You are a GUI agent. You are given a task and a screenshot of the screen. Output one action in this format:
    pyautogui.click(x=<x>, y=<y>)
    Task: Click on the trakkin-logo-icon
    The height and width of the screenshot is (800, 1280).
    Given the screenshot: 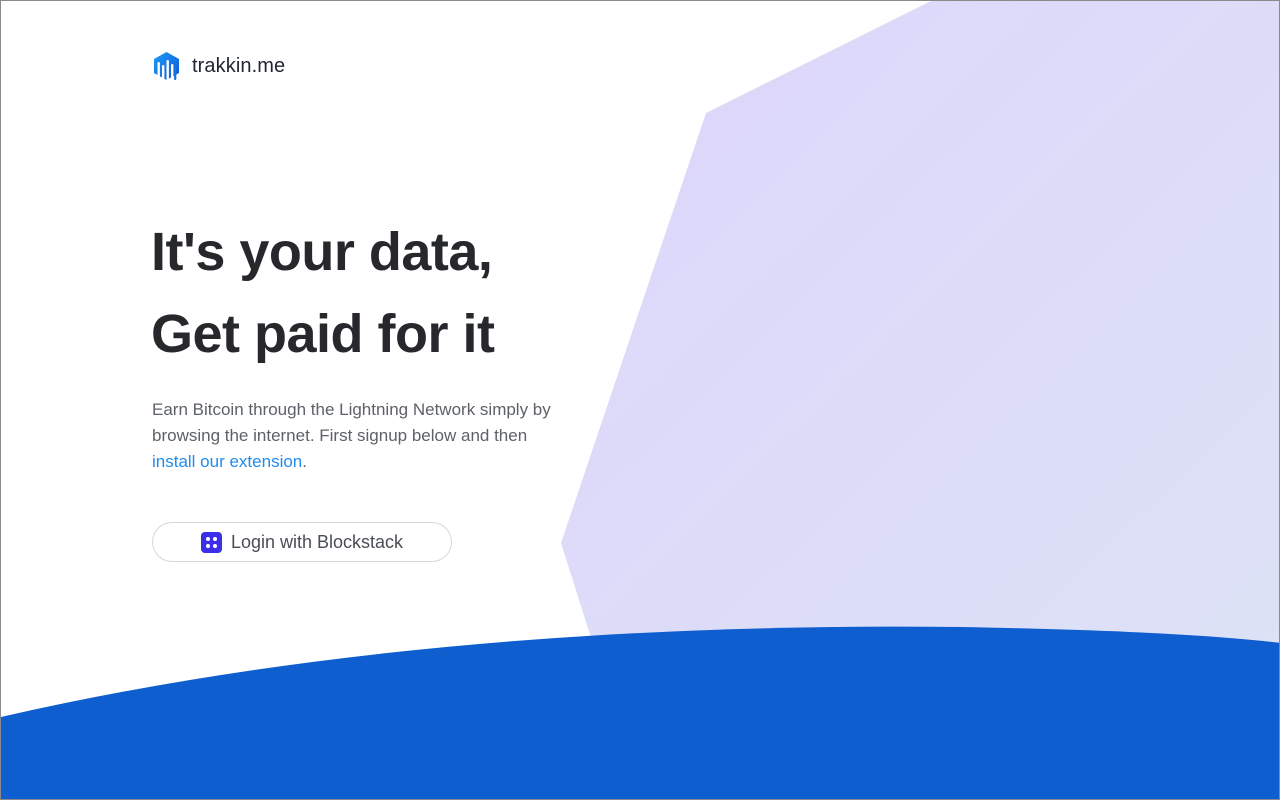 What is the action you would take?
    pyautogui.click(x=166, y=66)
    